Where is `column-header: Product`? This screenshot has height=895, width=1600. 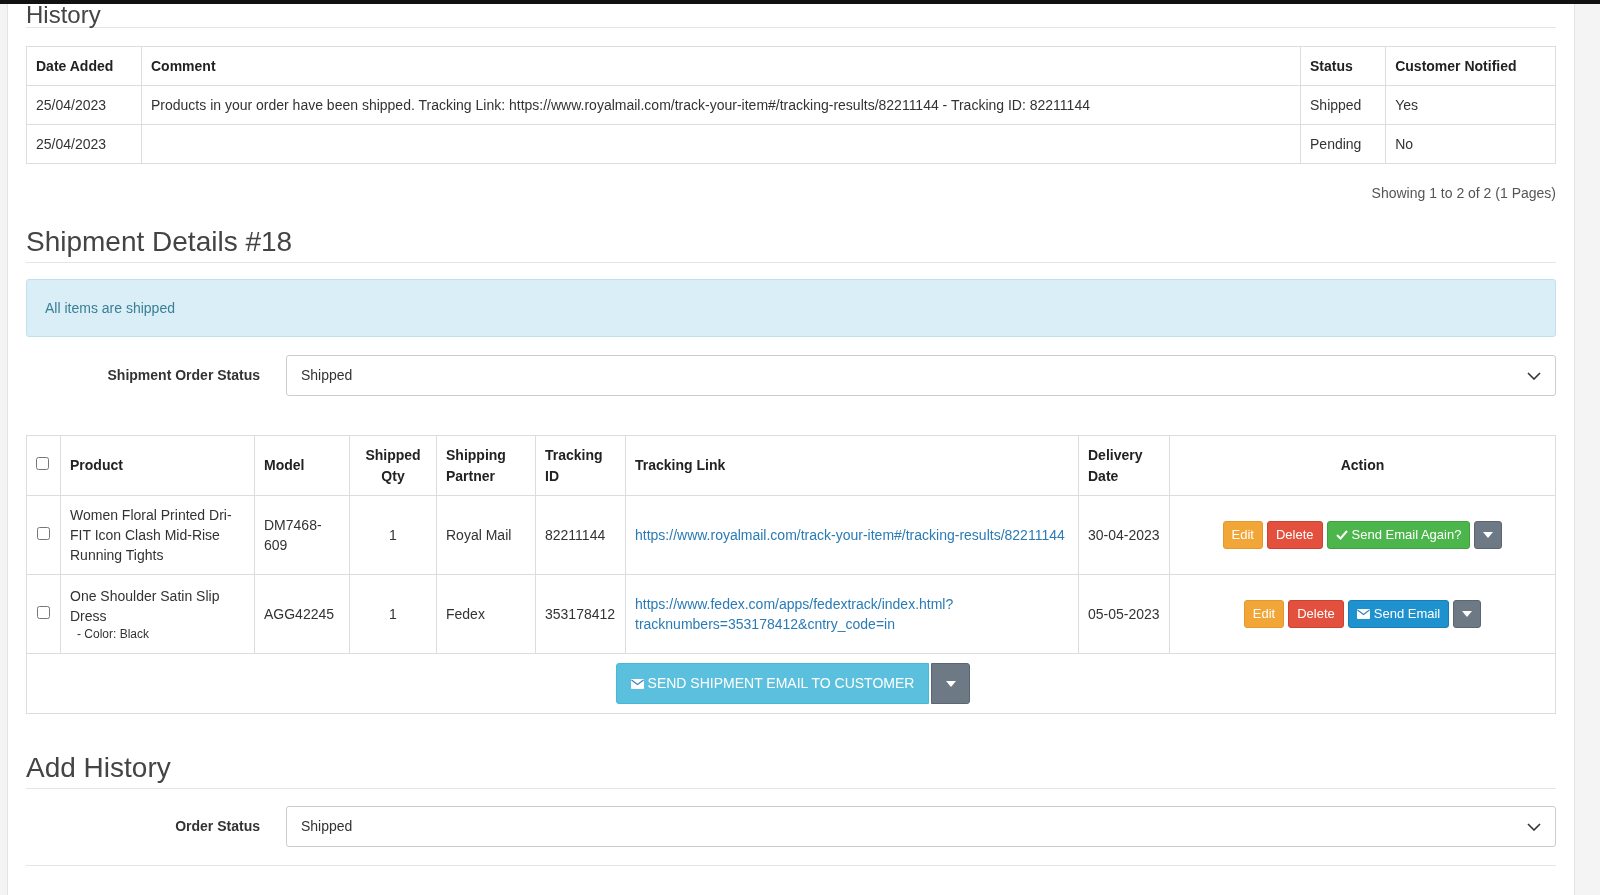
column-header: Product is located at coordinates (96, 465).